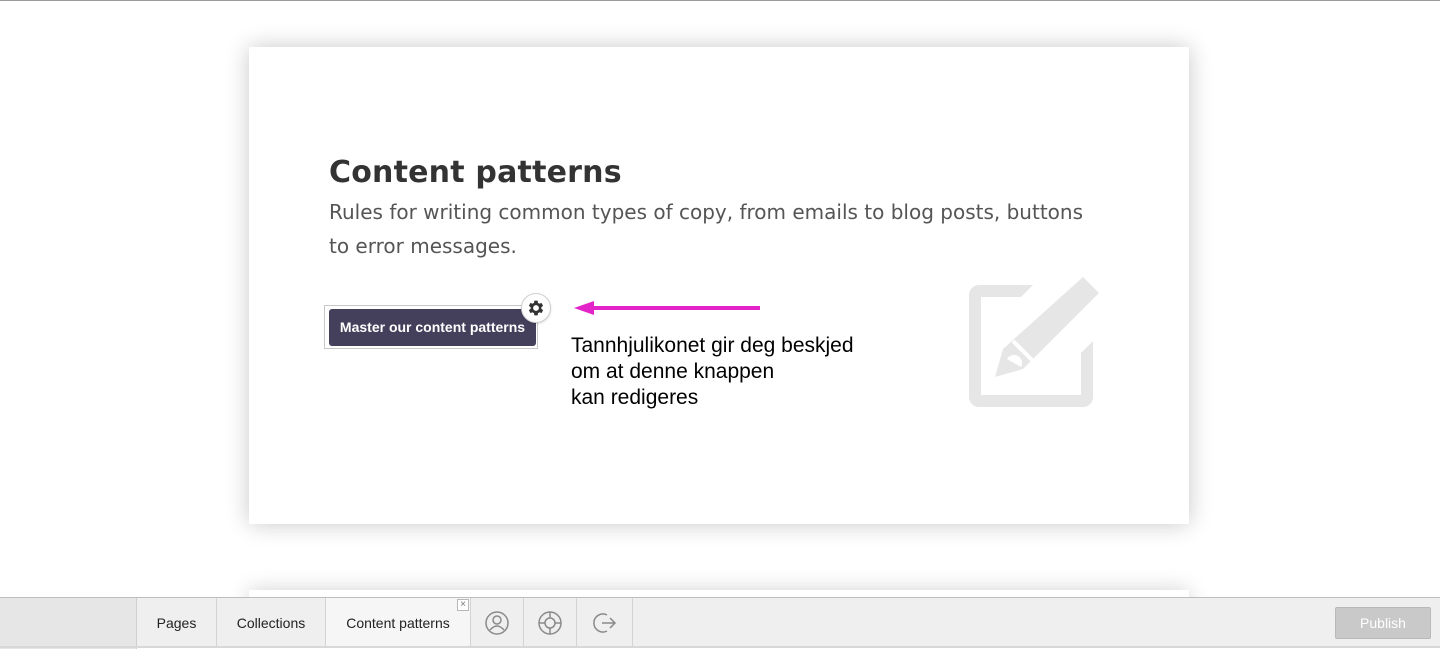  What do you see at coordinates (635, 397) in the screenshot?
I see `annotation-line: kan redigeres` at bounding box center [635, 397].